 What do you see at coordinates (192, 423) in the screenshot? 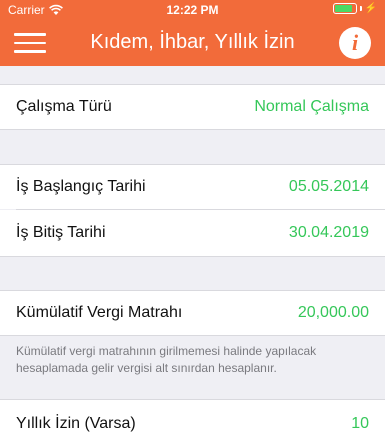
I see `annual-leave-row: Yıllık İzin (Varsa) 10` at bounding box center [192, 423].